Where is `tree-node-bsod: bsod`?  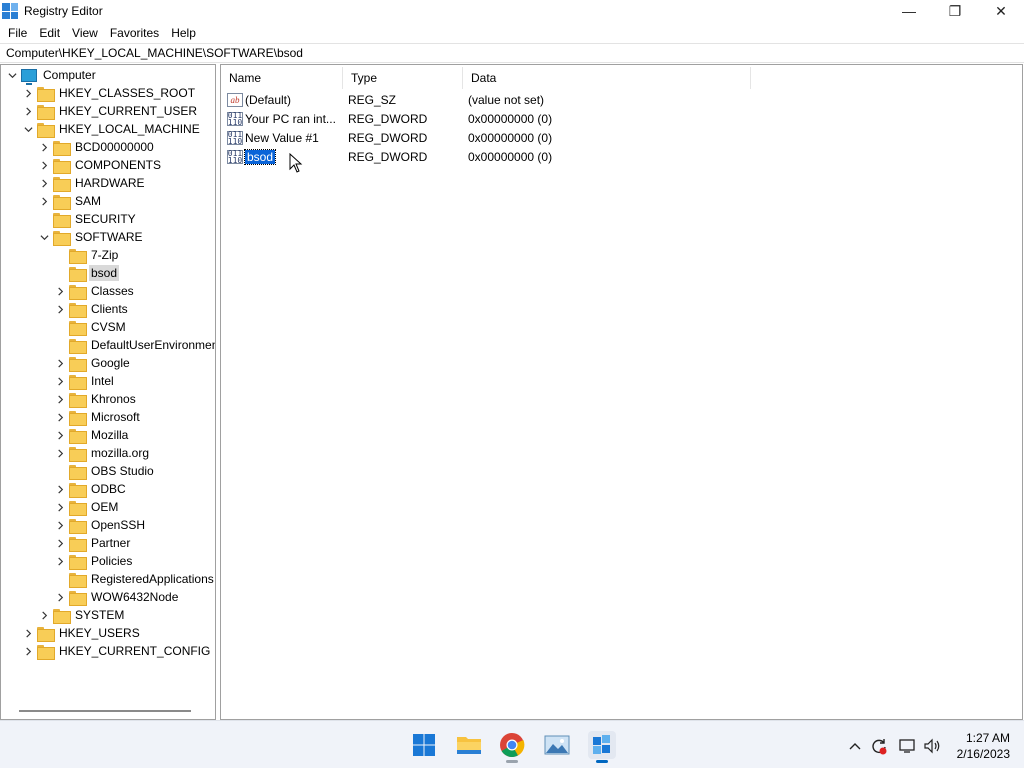
tree-node-bsod: bsod is located at coordinates (86, 273).